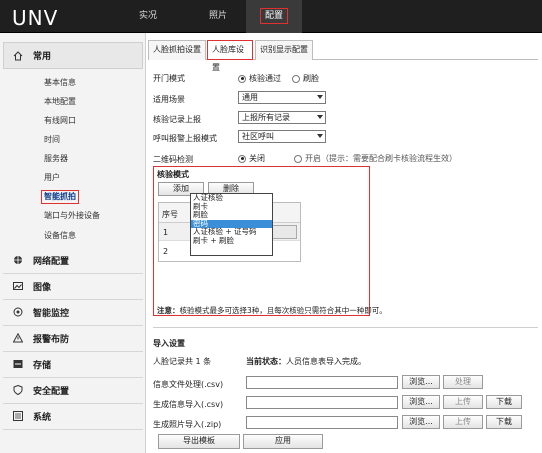 This screenshot has width=542, height=453. Describe the element at coordinates (169, 99) in the screenshot. I see `scene-label: 适用场景` at that location.